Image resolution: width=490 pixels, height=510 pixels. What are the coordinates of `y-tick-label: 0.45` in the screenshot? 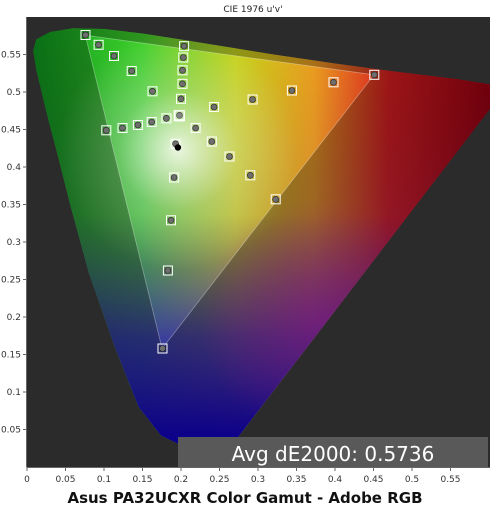 It's located at (11, 131).